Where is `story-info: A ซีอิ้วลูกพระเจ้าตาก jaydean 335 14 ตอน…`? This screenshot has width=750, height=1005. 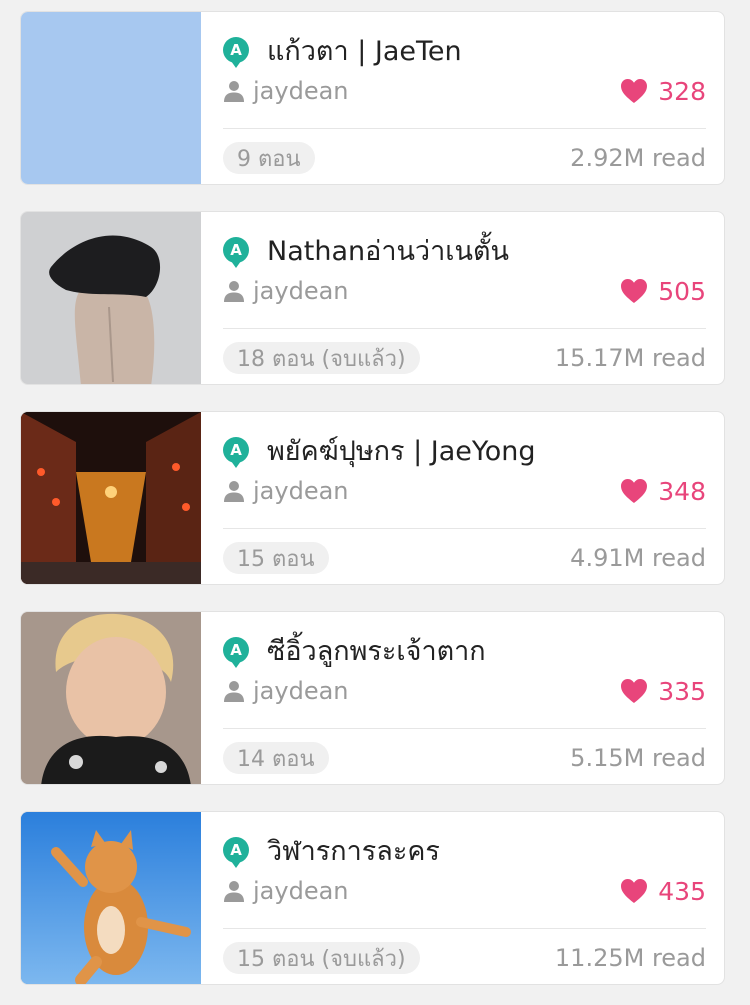
story-info: A ซีอิ้วลูกพระเจ้าตาก jaydean 335 14 ตอน… is located at coordinates (462, 698).